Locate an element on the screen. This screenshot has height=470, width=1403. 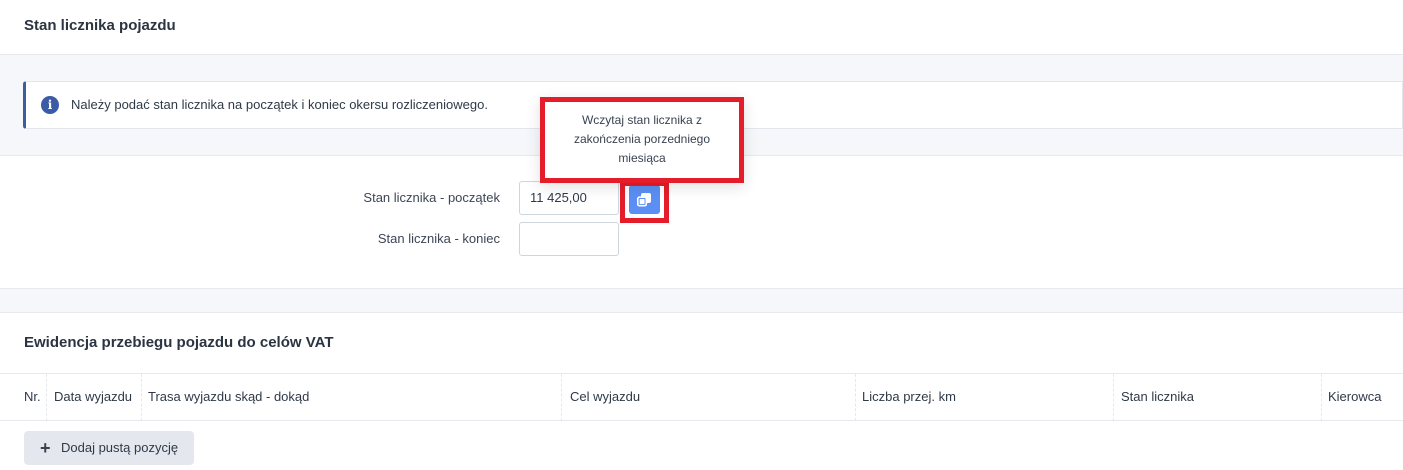
odometer-end-label: Stan licznika - koniec is located at coordinates (438, 238).